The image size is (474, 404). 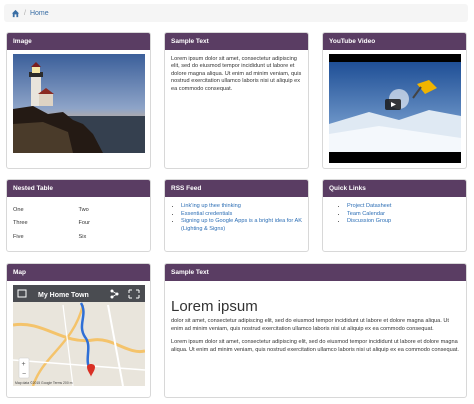 What do you see at coordinates (394, 188) in the screenshot?
I see `panel-title: Quick Links` at bounding box center [394, 188].